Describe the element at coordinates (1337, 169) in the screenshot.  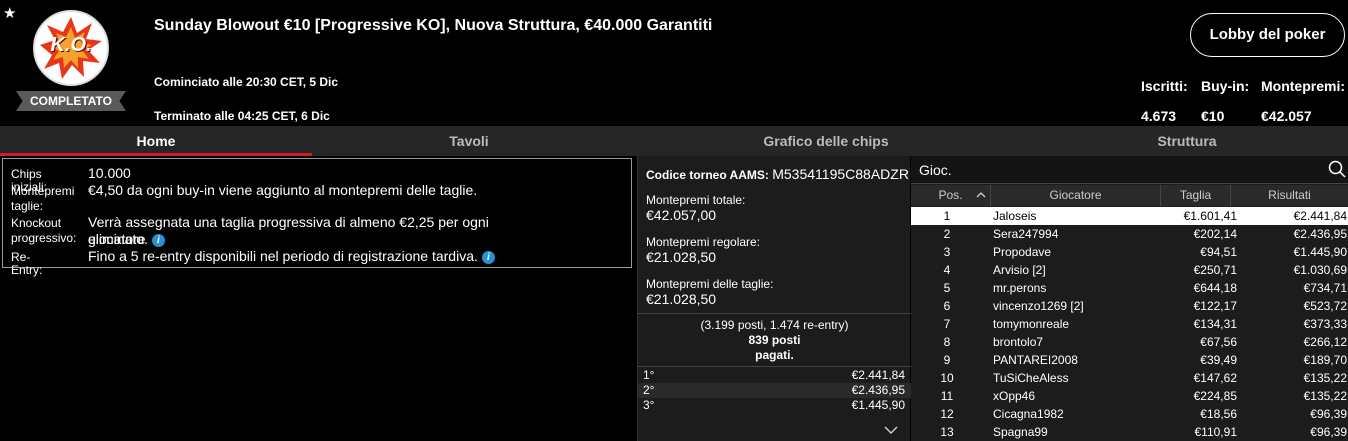
I see `search-icon` at that location.